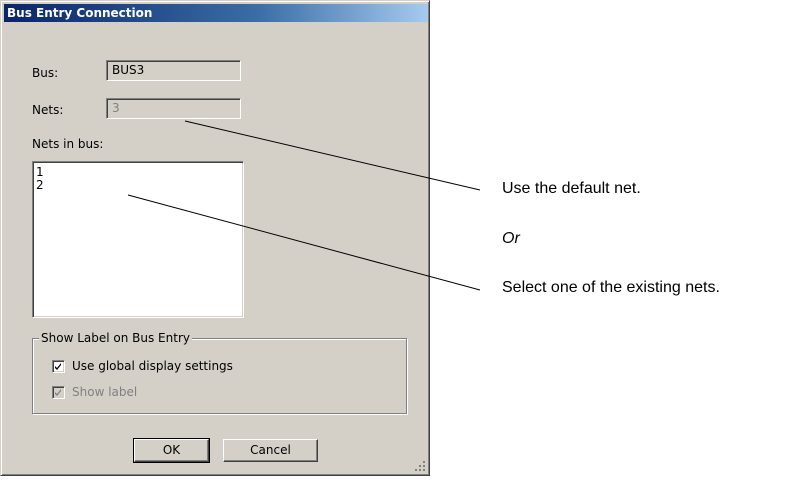 The height and width of the screenshot is (480, 794). What do you see at coordinates (45, 73) in the screenshot?
I see `bus-label: Bus:` at bounding box center [45, 73].